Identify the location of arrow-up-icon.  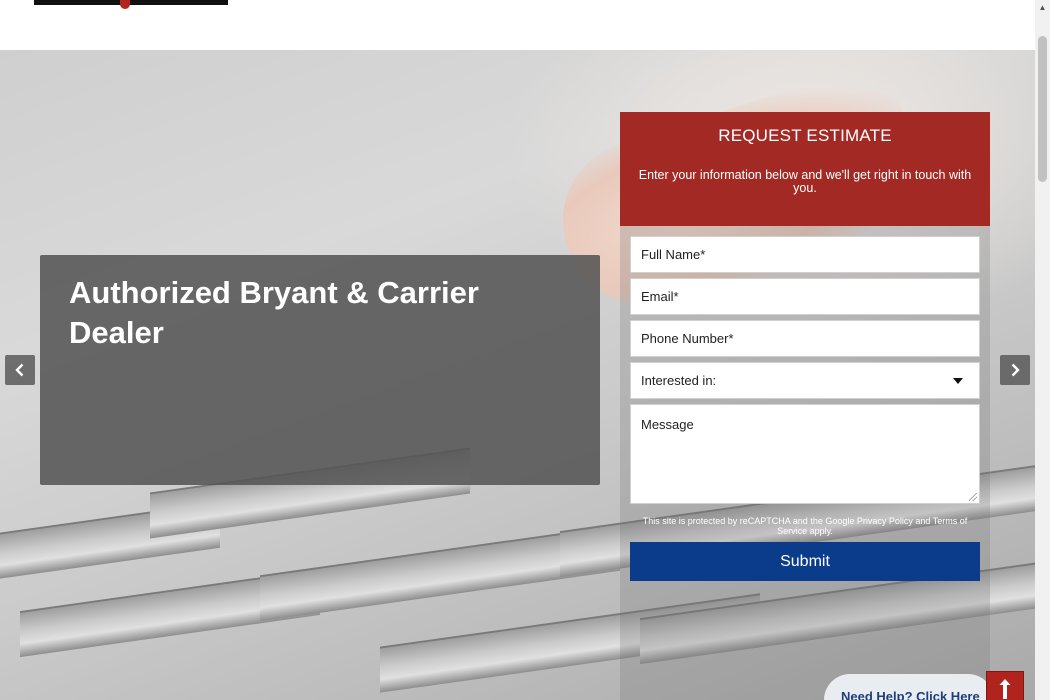
(1005, 689).